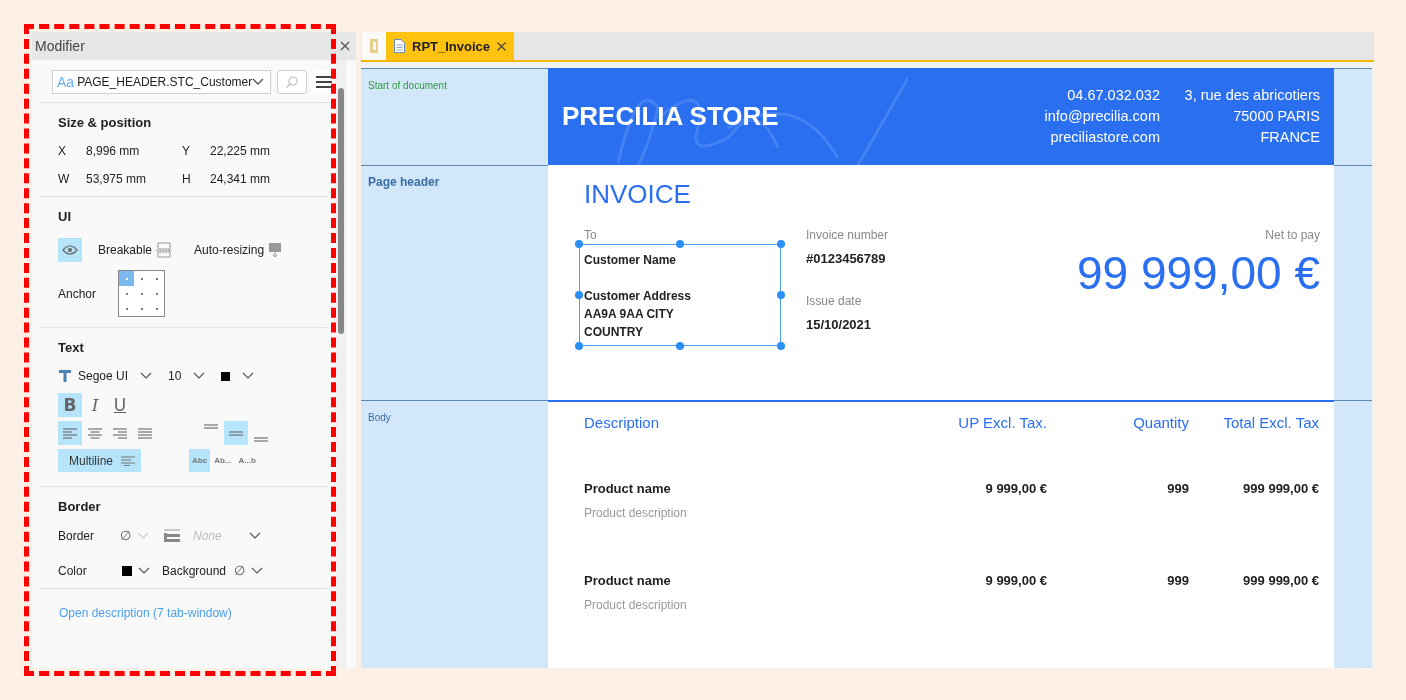 The width and height of the screenshot is (1406, 700). I want to click on contact-line: preciliastore.com, so click(1104, 137).